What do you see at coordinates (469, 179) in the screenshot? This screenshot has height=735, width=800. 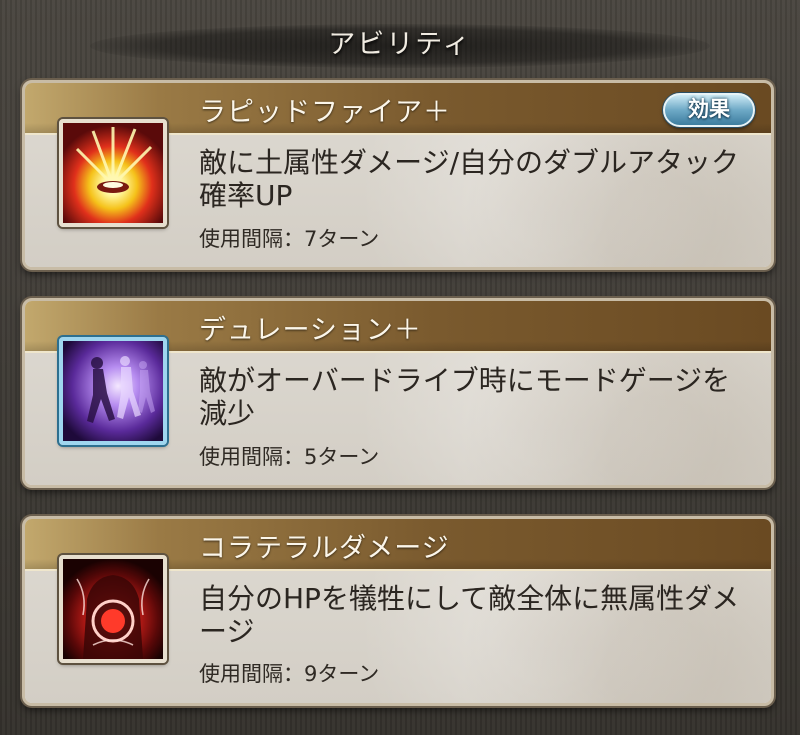 I see `ability-description: 敵に土属性ダメージ/自分のダブルアタック確率UP` at bounding box center [469, 179].